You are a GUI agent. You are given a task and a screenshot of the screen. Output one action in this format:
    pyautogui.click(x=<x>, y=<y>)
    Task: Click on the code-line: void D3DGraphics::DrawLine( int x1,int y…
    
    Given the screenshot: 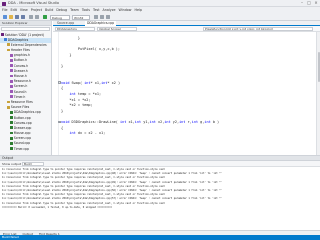 What is the action you would take?
    pyautogui.click(x=140, y=122)
    